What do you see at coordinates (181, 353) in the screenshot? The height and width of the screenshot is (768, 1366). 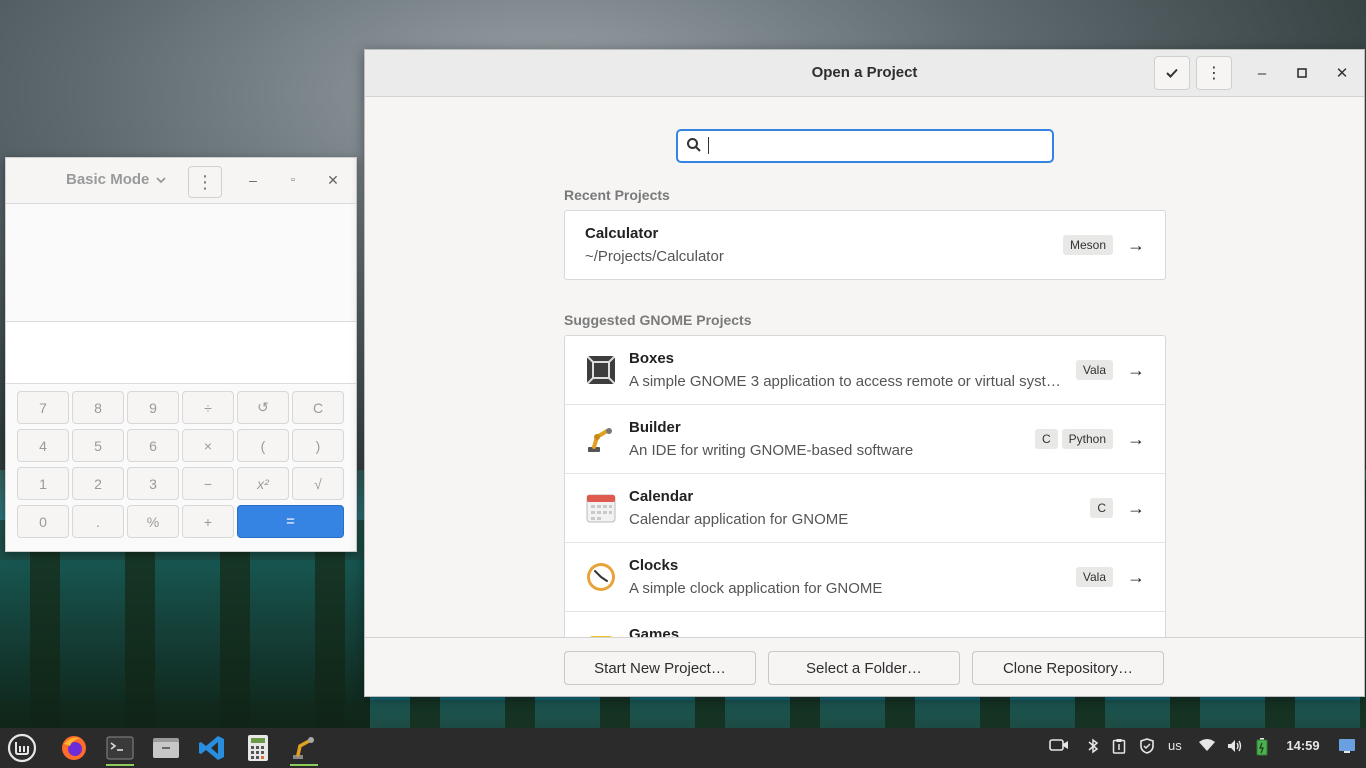 I see `calculator-input-display` at bounding box center [181, 353].